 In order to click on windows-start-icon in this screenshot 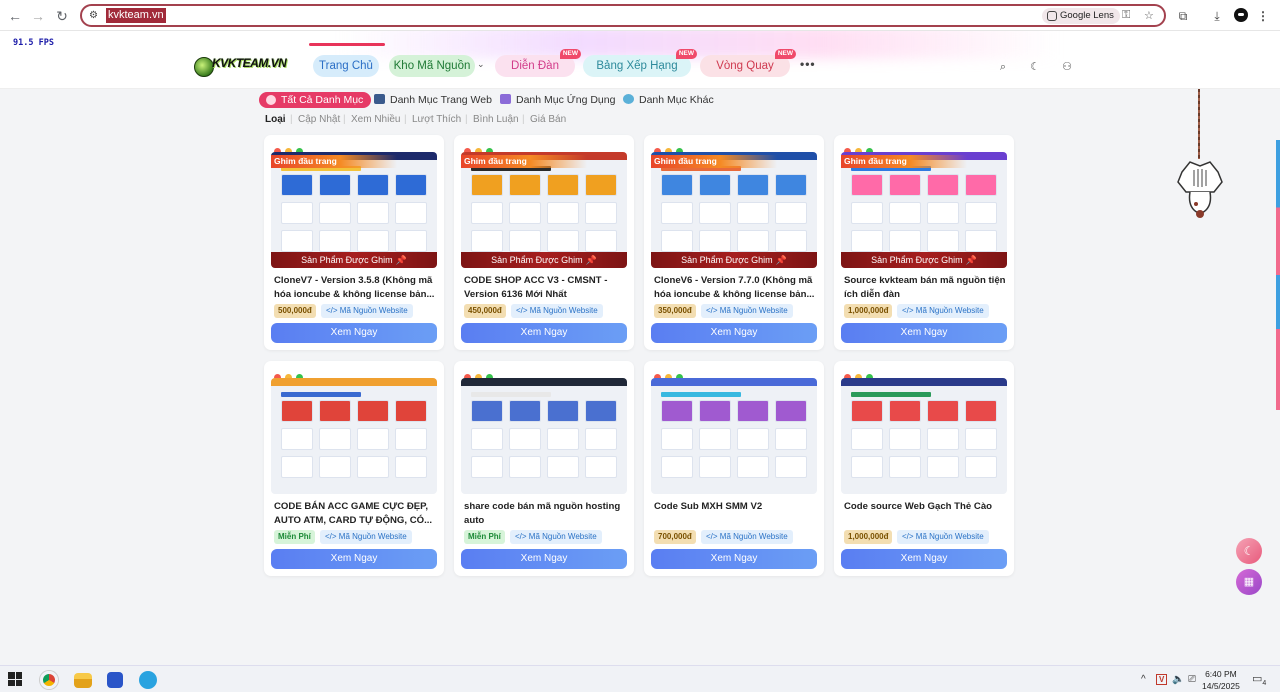, I will do `click(15, 679)`.